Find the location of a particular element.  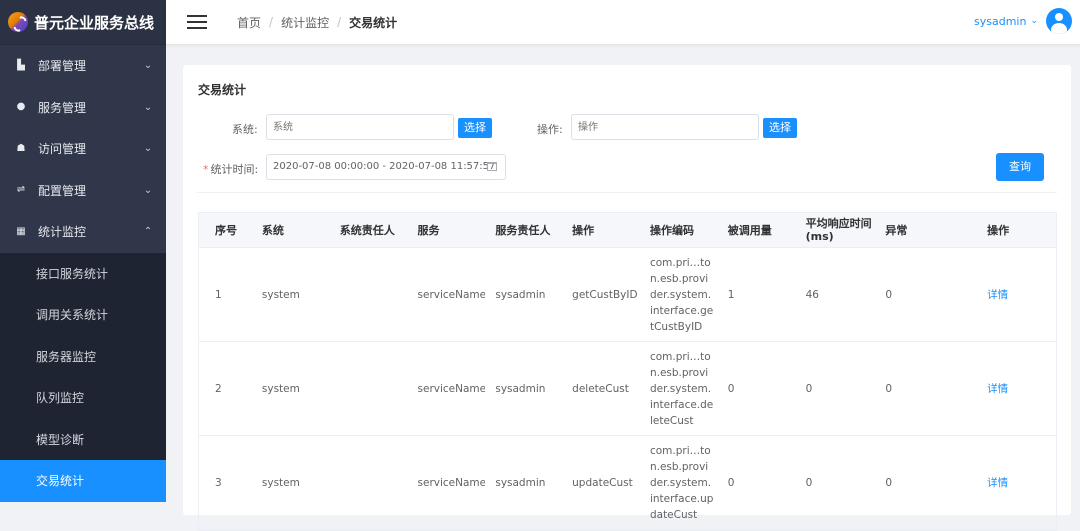

time-label-text: 统计时间: is located at coordinates (234, 169).